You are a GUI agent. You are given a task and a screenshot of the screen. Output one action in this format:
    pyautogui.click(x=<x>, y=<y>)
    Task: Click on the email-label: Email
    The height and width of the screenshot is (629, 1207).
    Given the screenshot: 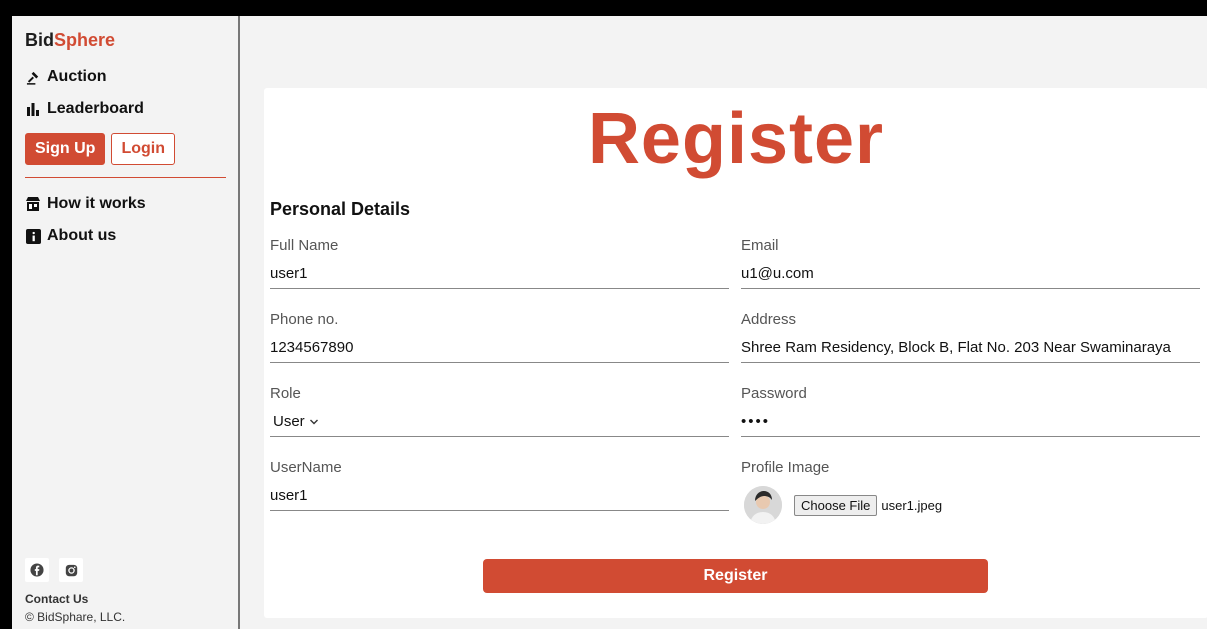 What is the action you would take?
    pyautogui.click(x=760, y=245)
    